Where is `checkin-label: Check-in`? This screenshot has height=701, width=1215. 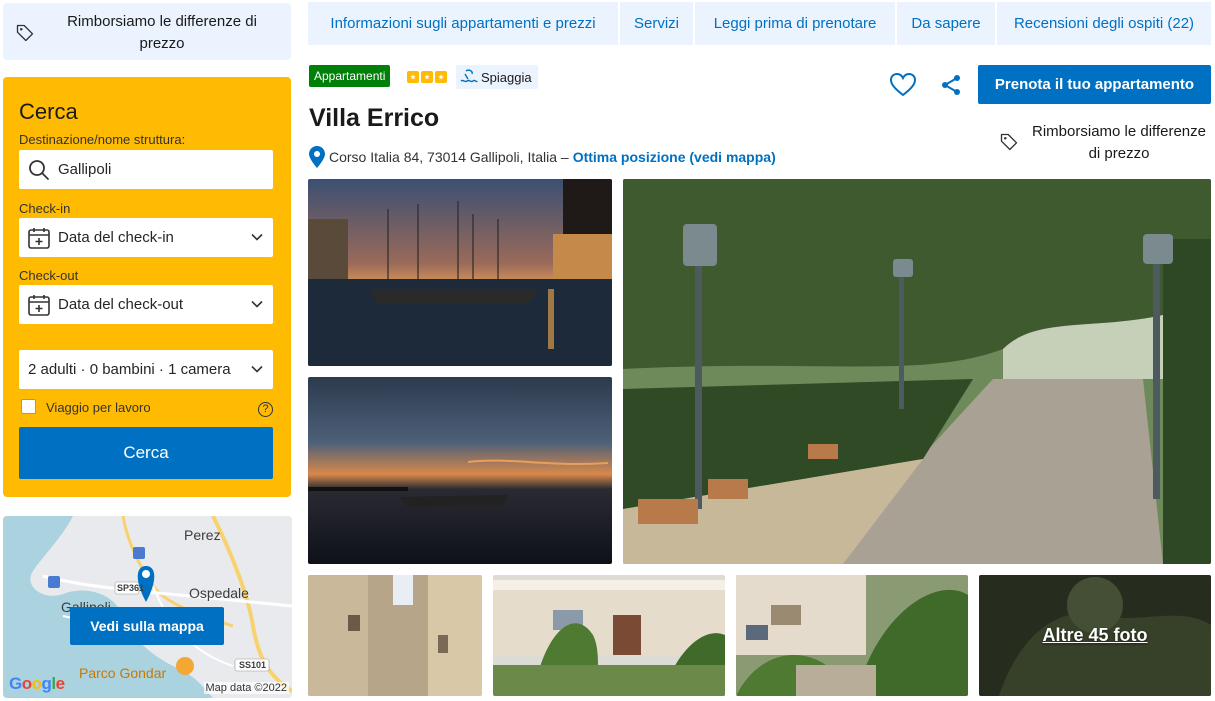 checkin-label: Check-in is located at coordinates (45, 208).